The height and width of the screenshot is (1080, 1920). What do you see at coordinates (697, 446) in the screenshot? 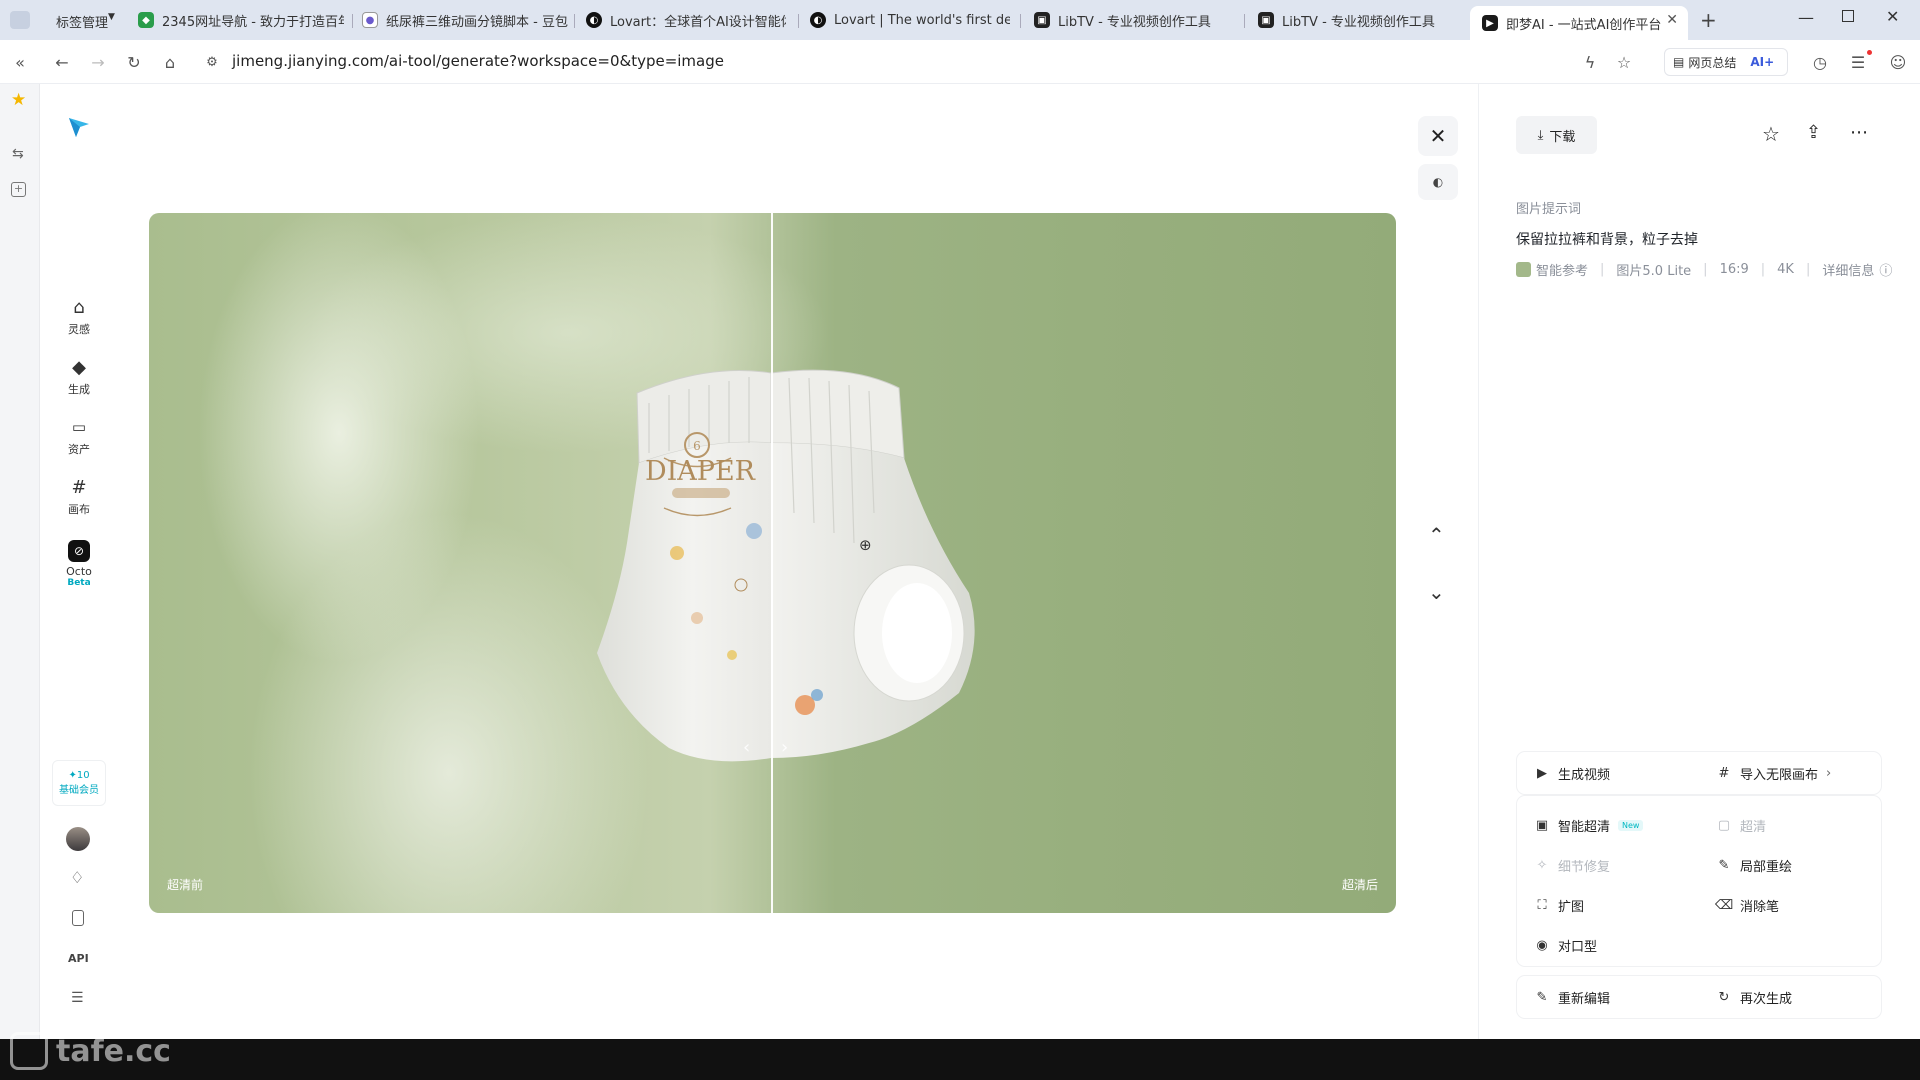
I see `svg-text: 6` at bounding box center [697, 446].